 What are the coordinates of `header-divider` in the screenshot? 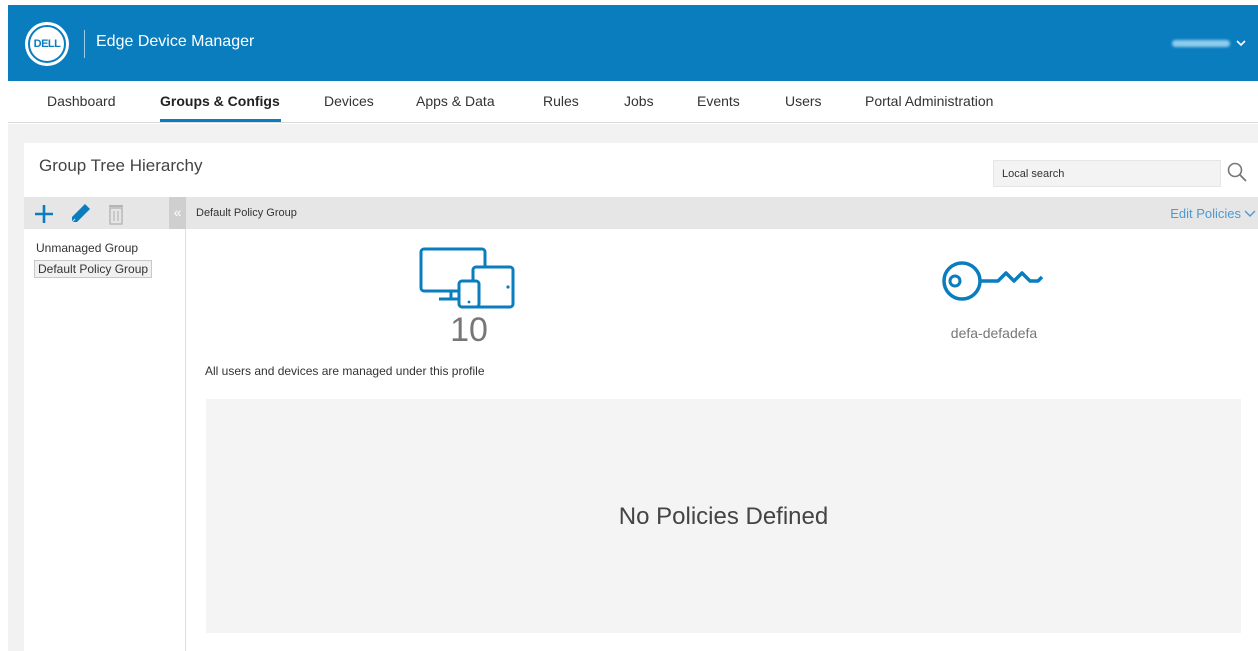 It's located at (84, 44).